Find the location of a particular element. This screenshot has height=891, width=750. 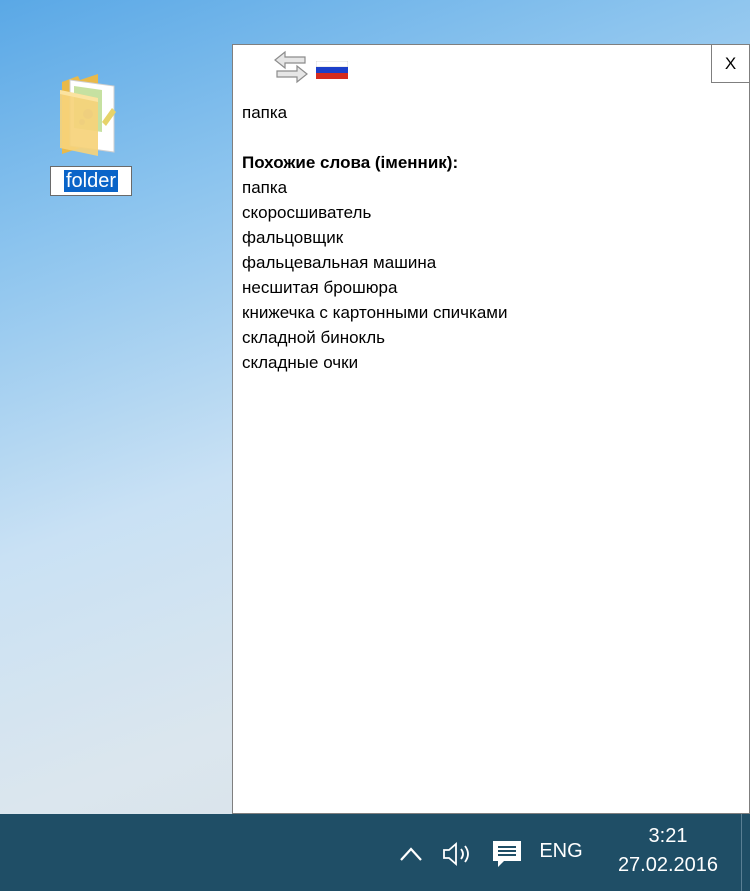

clock: 3:21 27.02.2016 is located at coordinates (668, 851).